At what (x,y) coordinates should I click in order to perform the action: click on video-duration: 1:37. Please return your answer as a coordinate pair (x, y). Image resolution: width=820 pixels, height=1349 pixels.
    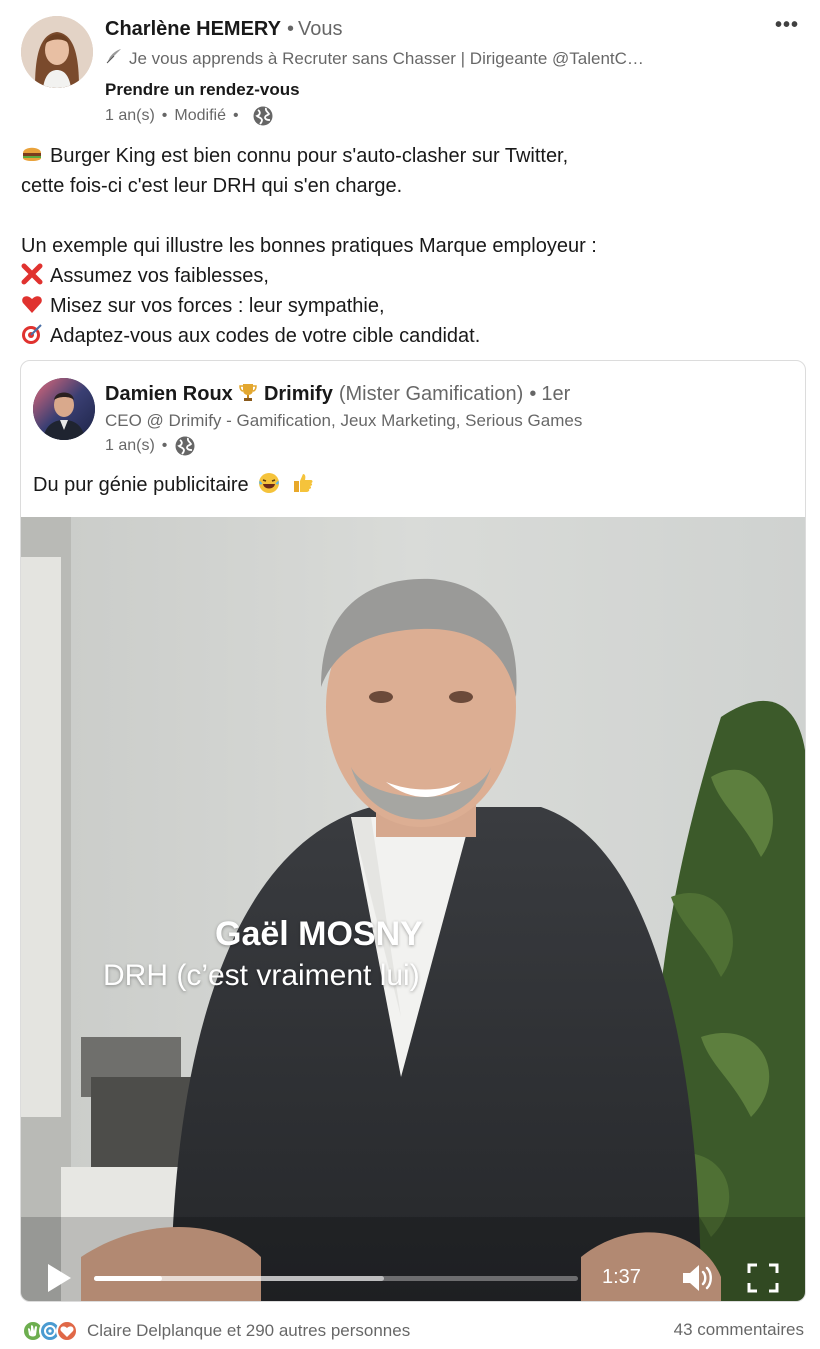
    Looking at the image, I should click on (621, 1277).